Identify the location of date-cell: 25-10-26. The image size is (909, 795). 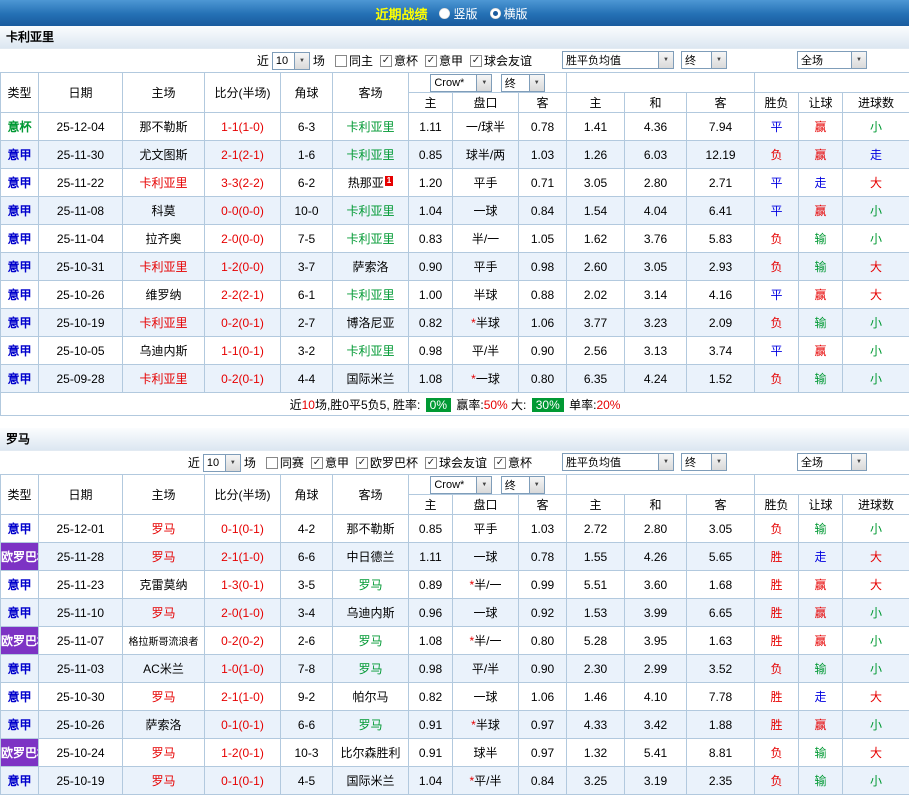
(81, 295).